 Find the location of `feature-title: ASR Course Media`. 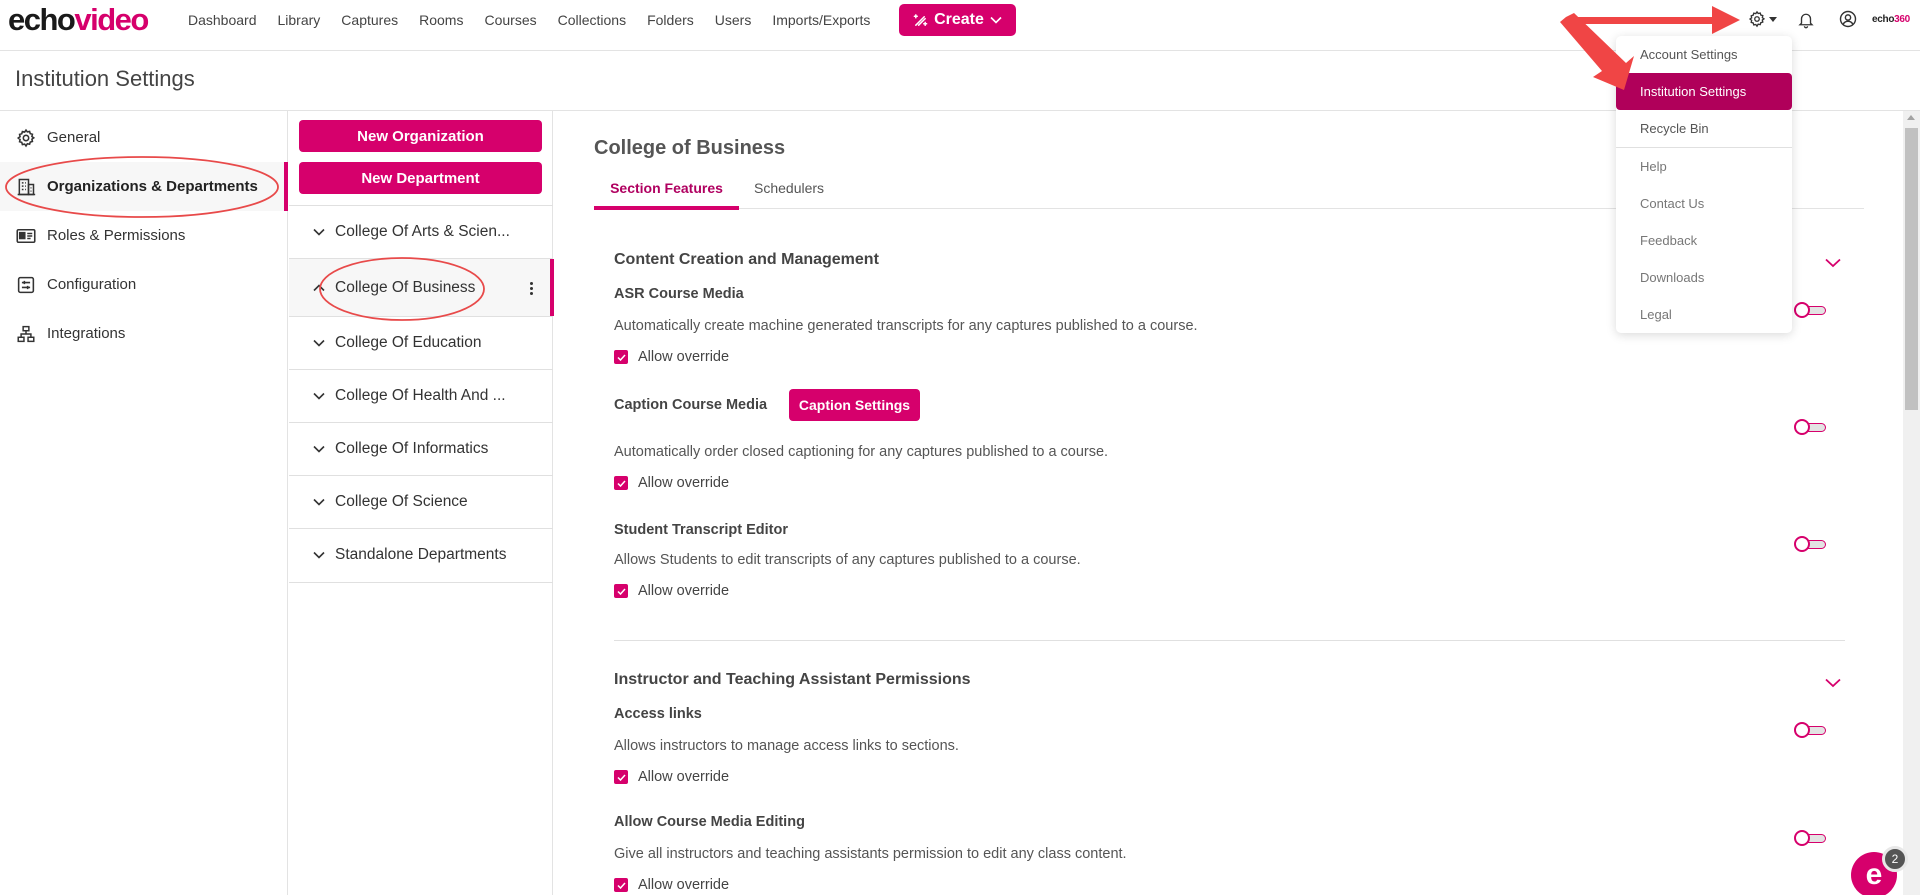

feature-title: ASR Course Media is located at coordinates (679, 294).